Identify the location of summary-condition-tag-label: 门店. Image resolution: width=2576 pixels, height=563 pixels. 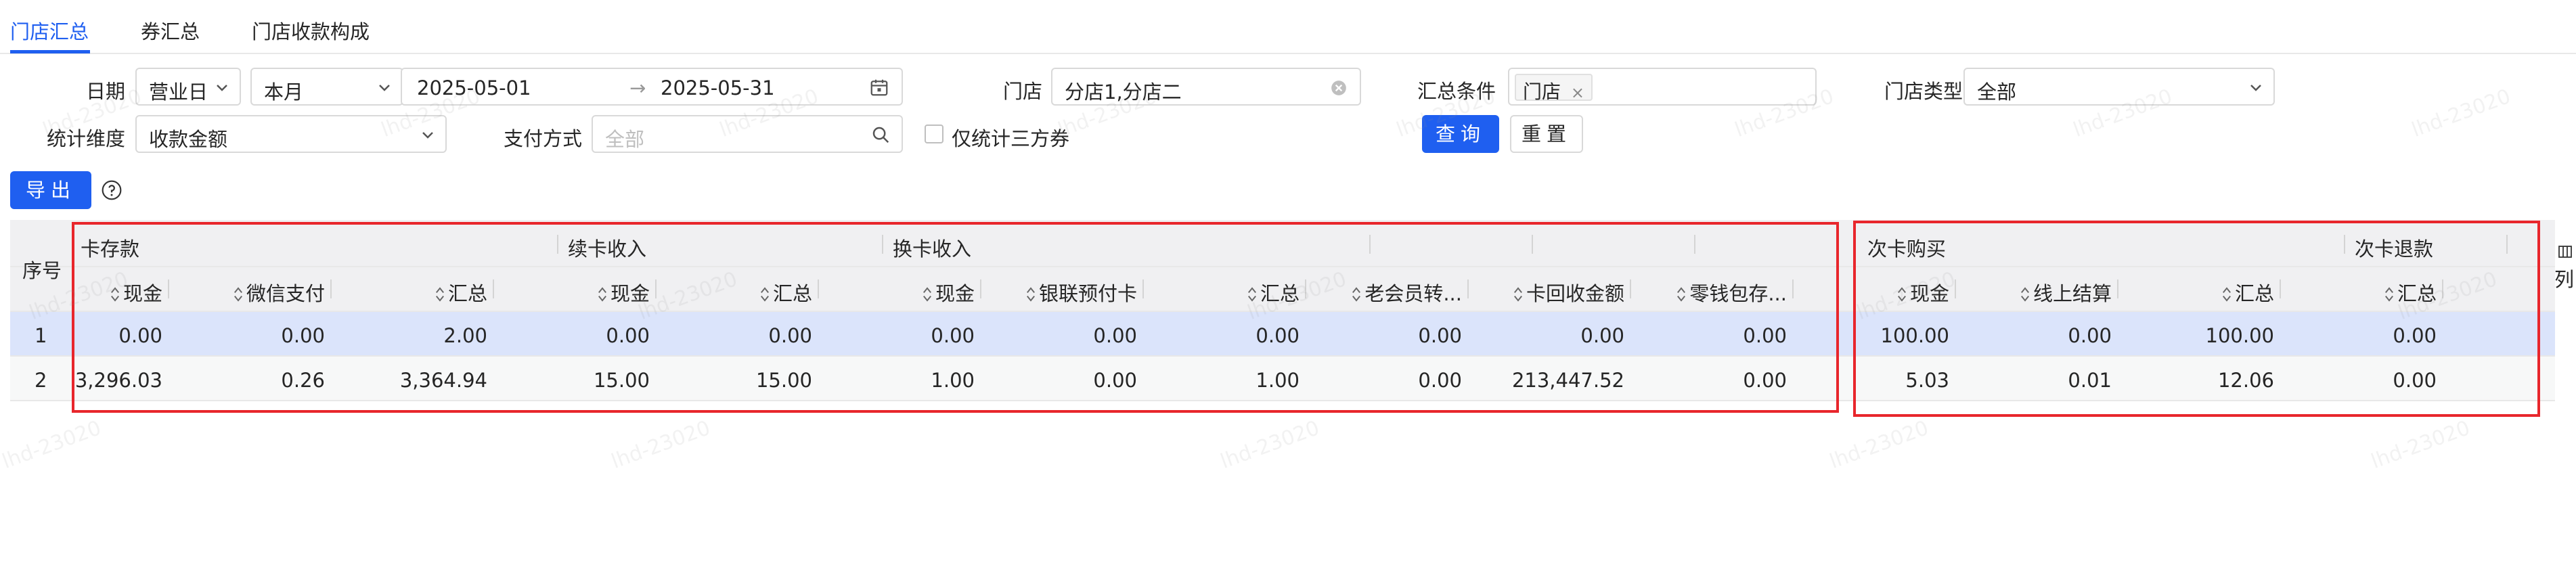
(1542, 92).